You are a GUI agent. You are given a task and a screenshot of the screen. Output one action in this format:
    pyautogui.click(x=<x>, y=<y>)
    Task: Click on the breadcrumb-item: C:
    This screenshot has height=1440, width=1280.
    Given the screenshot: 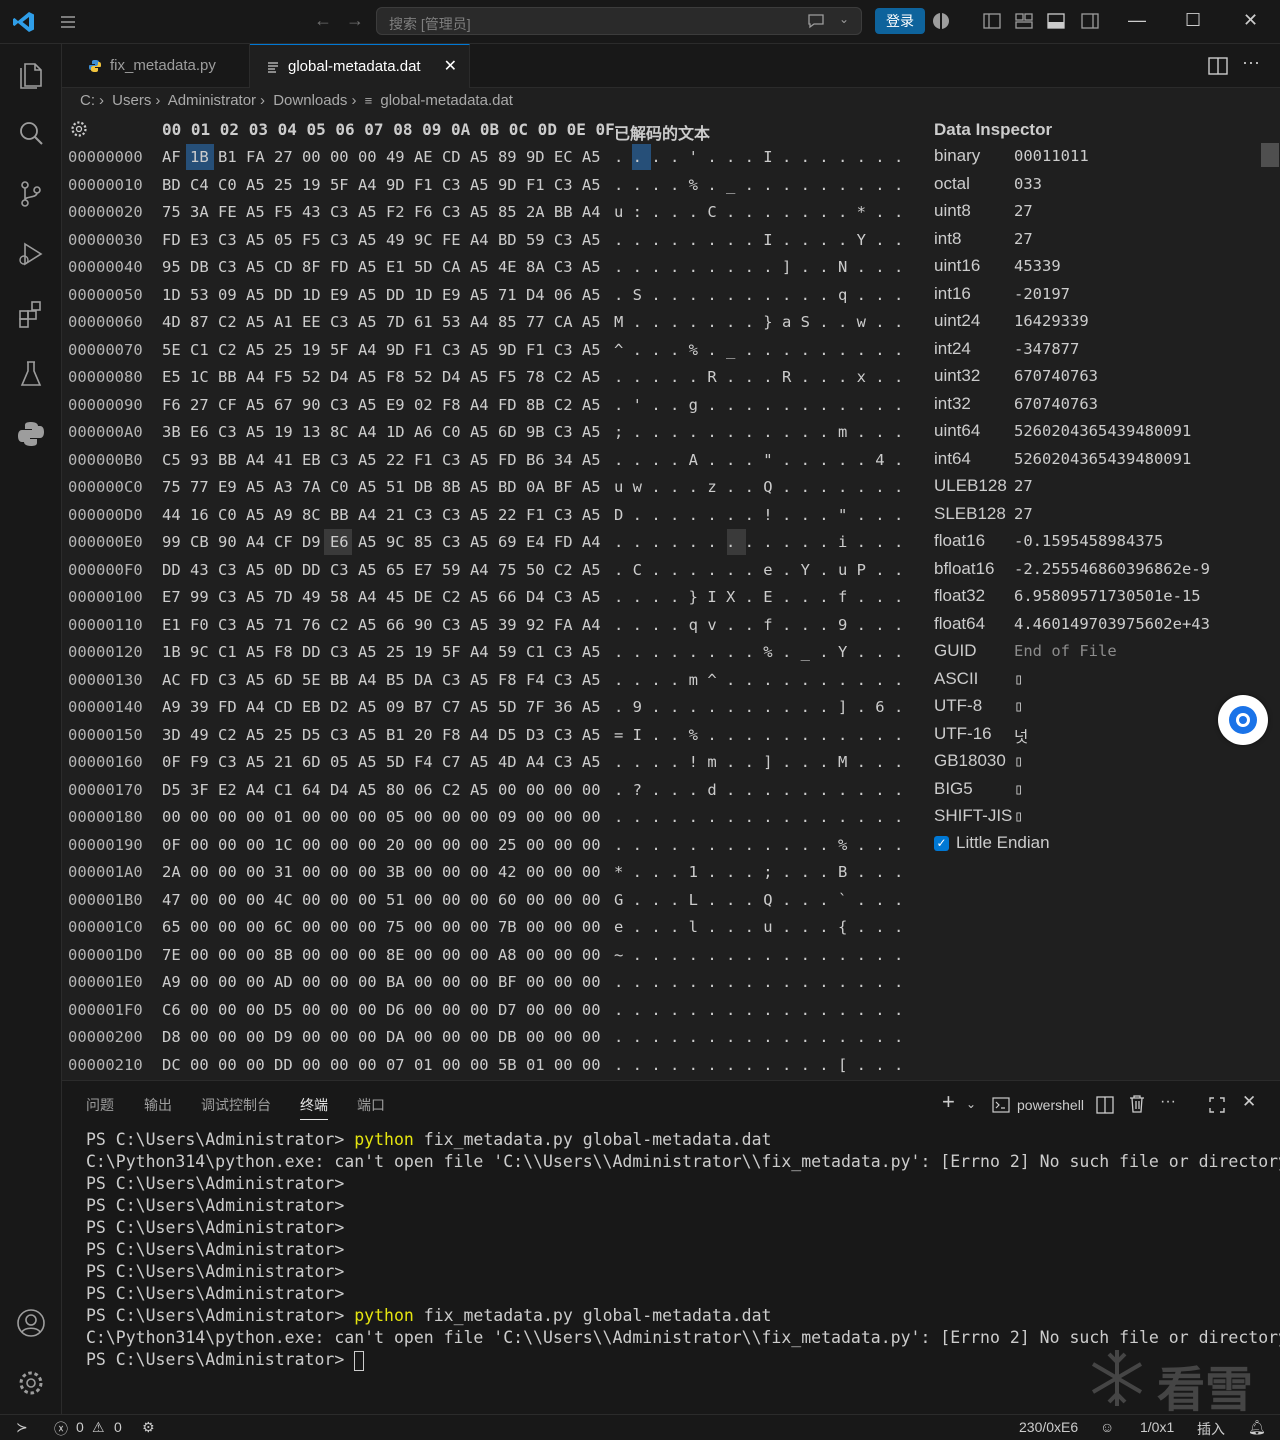 What is the action you would take?
    pyautogui.click(x=87, y=100)
    